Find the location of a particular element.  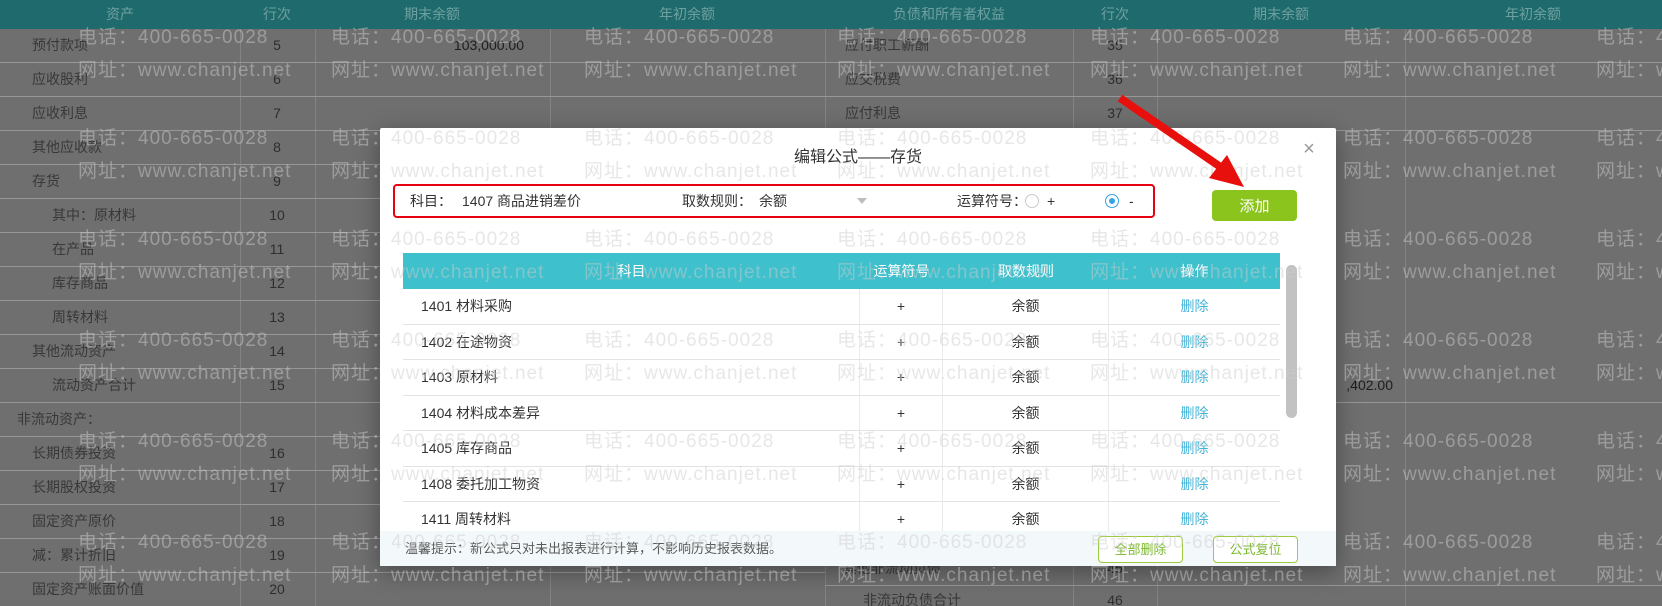

row-line-number: 8 is located at coordinates (277, 147).